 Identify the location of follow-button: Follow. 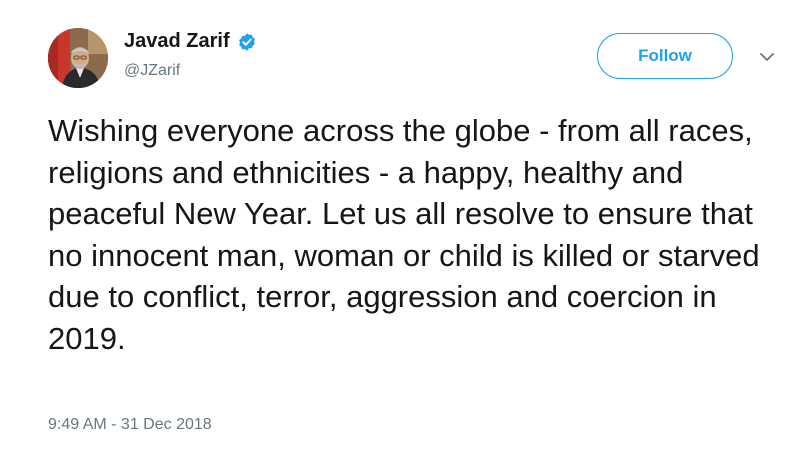
(665, 56).